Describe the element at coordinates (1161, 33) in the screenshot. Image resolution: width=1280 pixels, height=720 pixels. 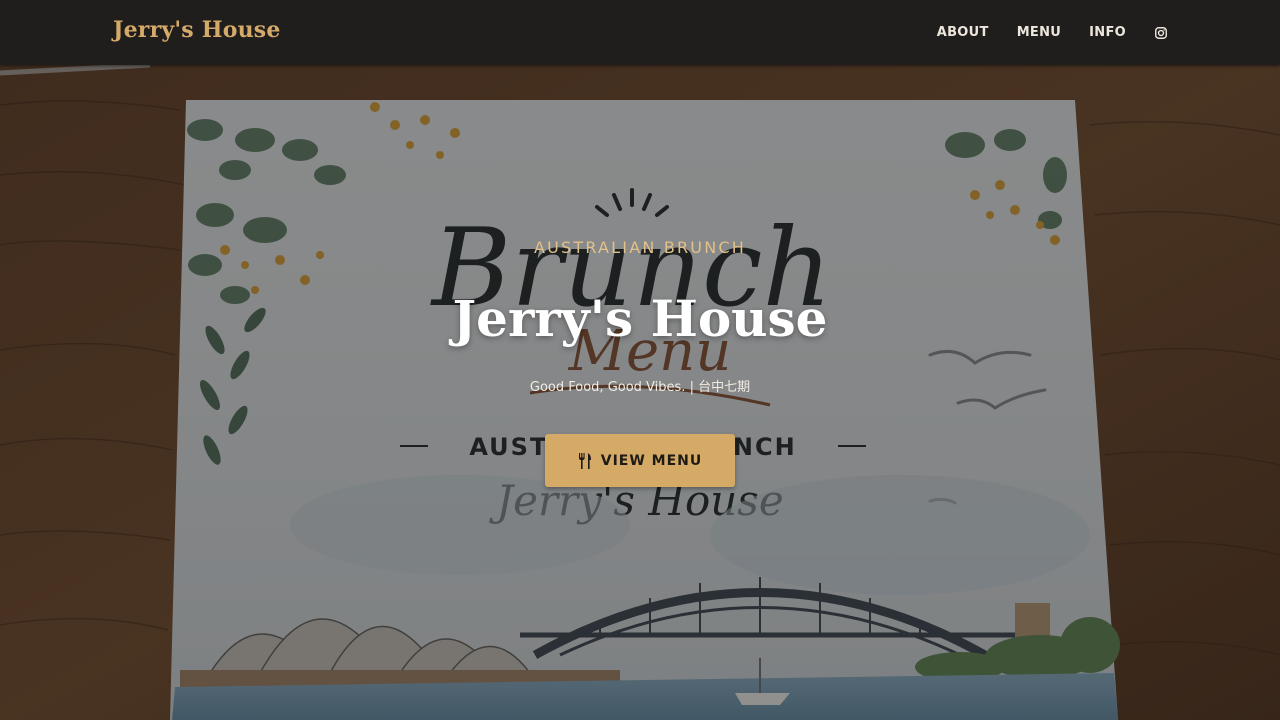
I see `instagram-icon` at that location.